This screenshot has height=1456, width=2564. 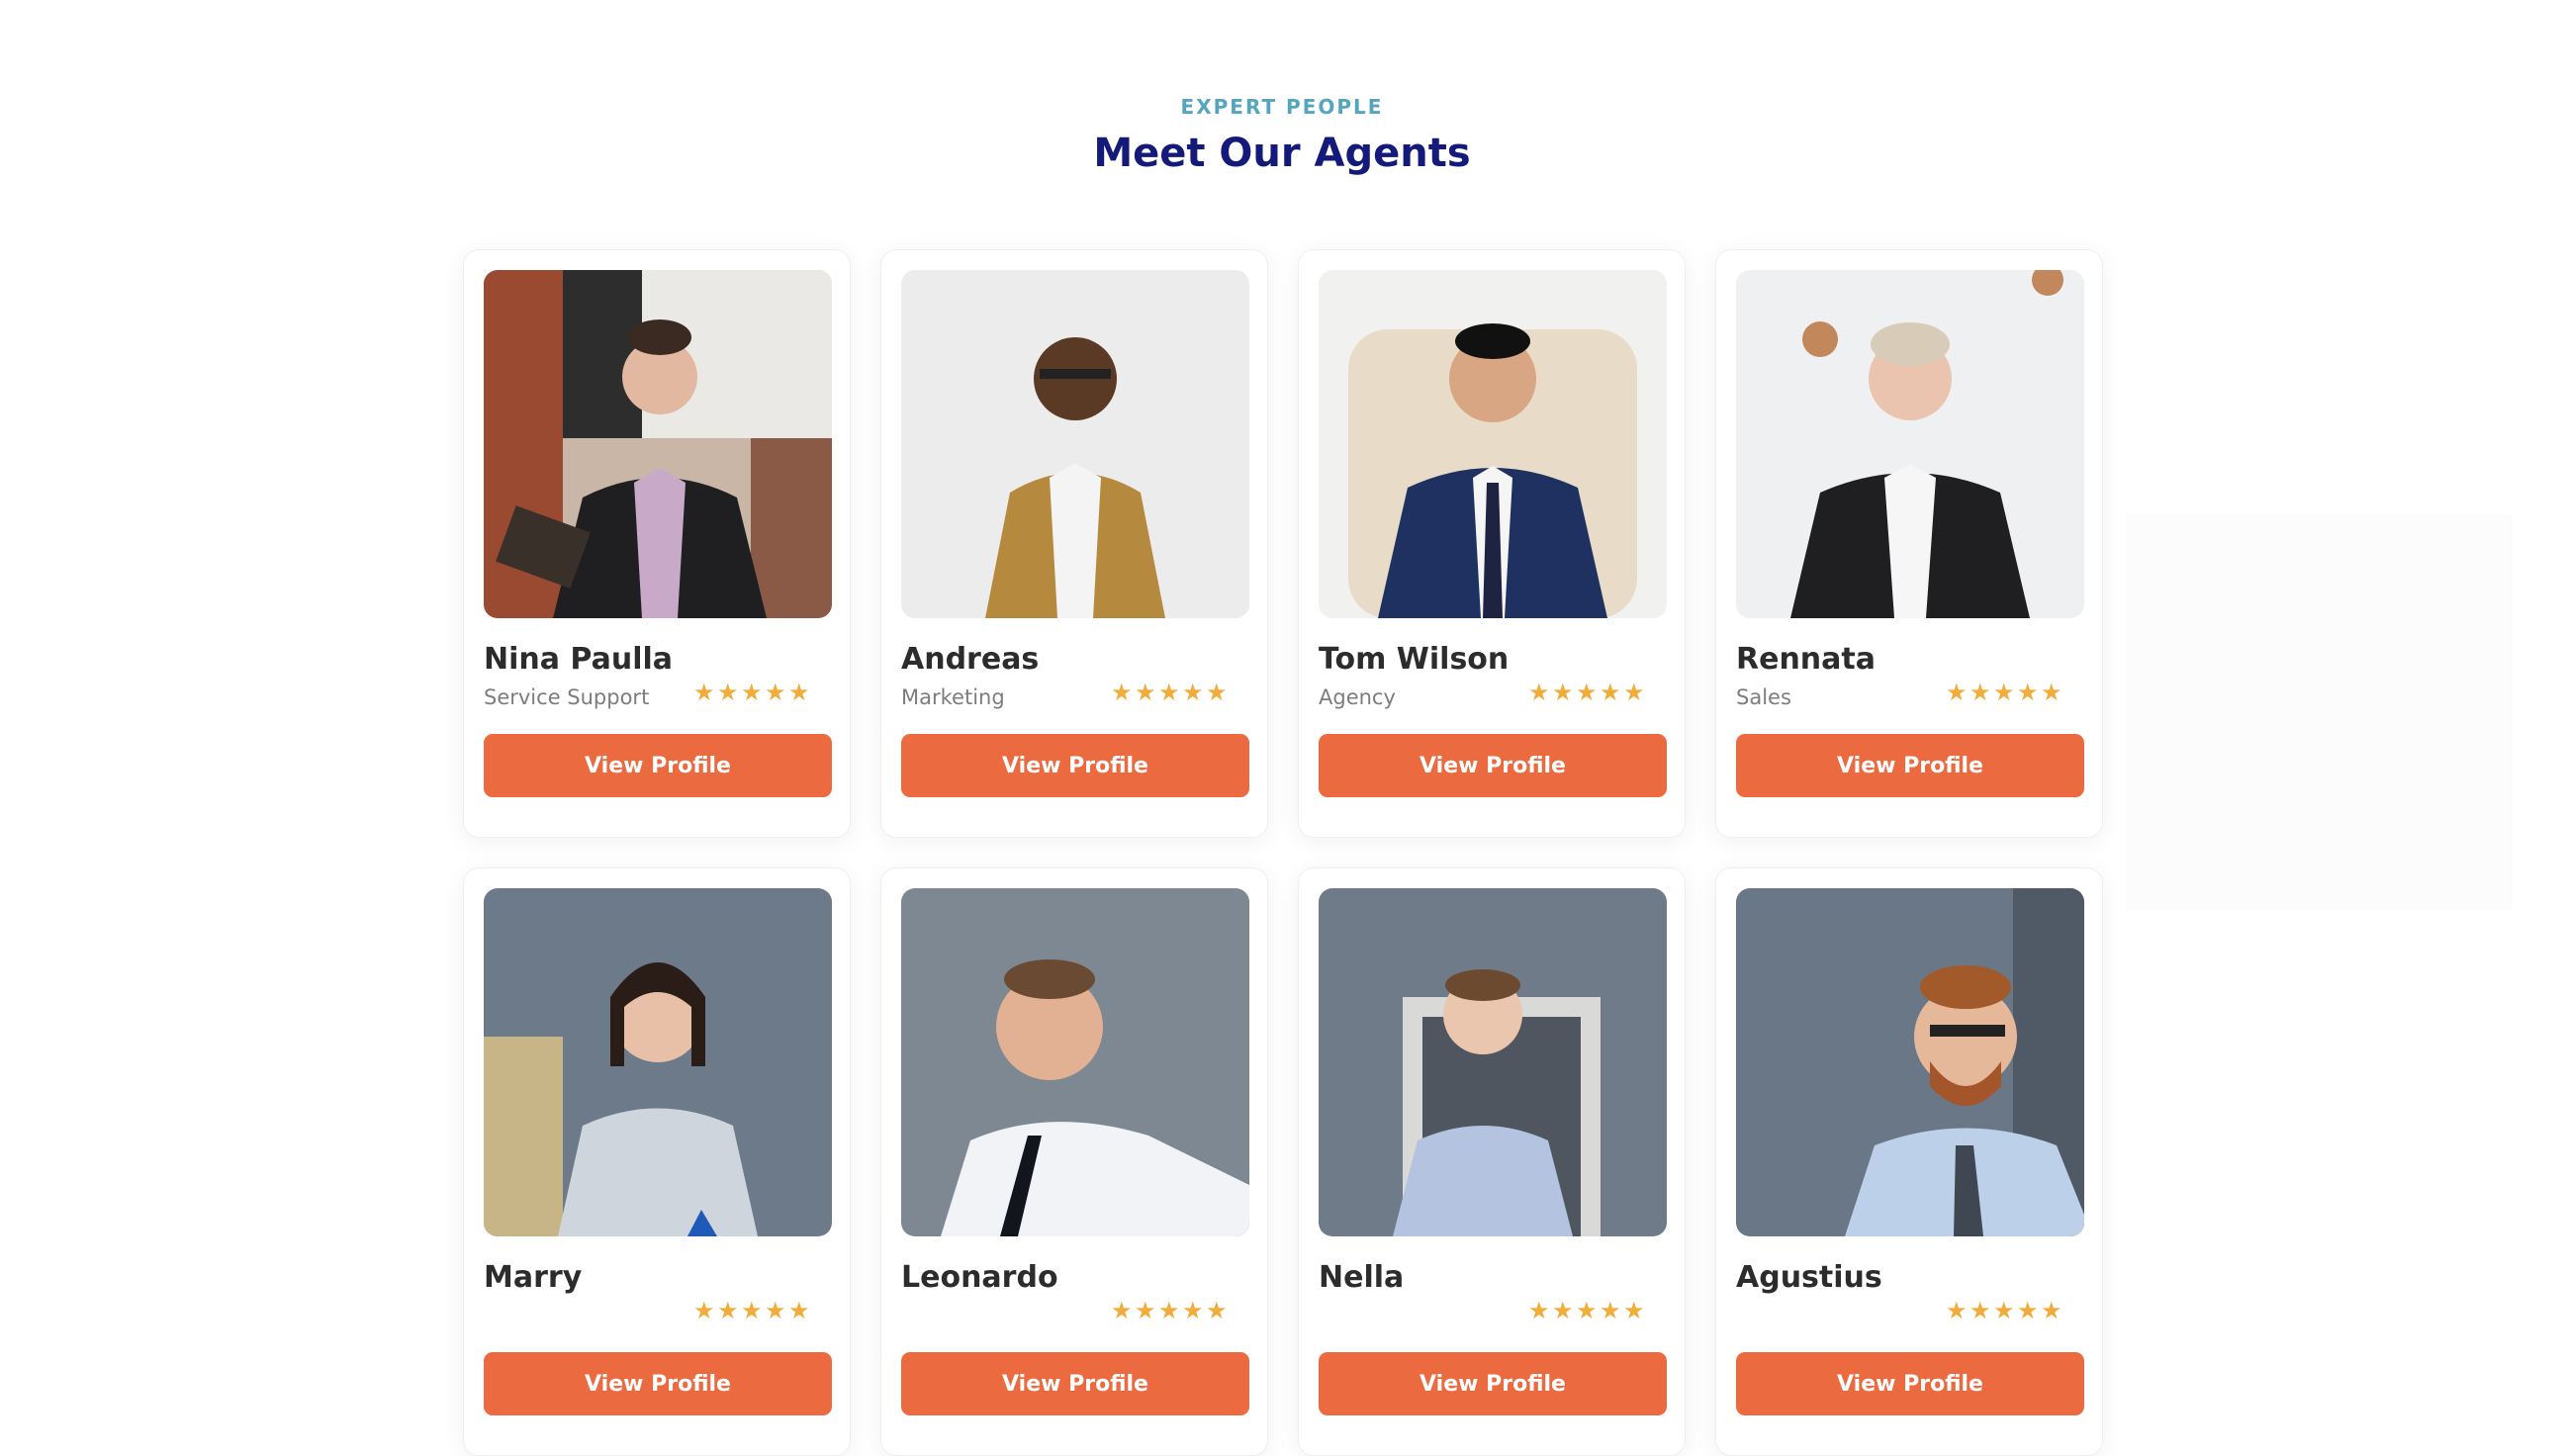 I want to click on section-title: Meet Our Agents, so click(x=1282, y=153).